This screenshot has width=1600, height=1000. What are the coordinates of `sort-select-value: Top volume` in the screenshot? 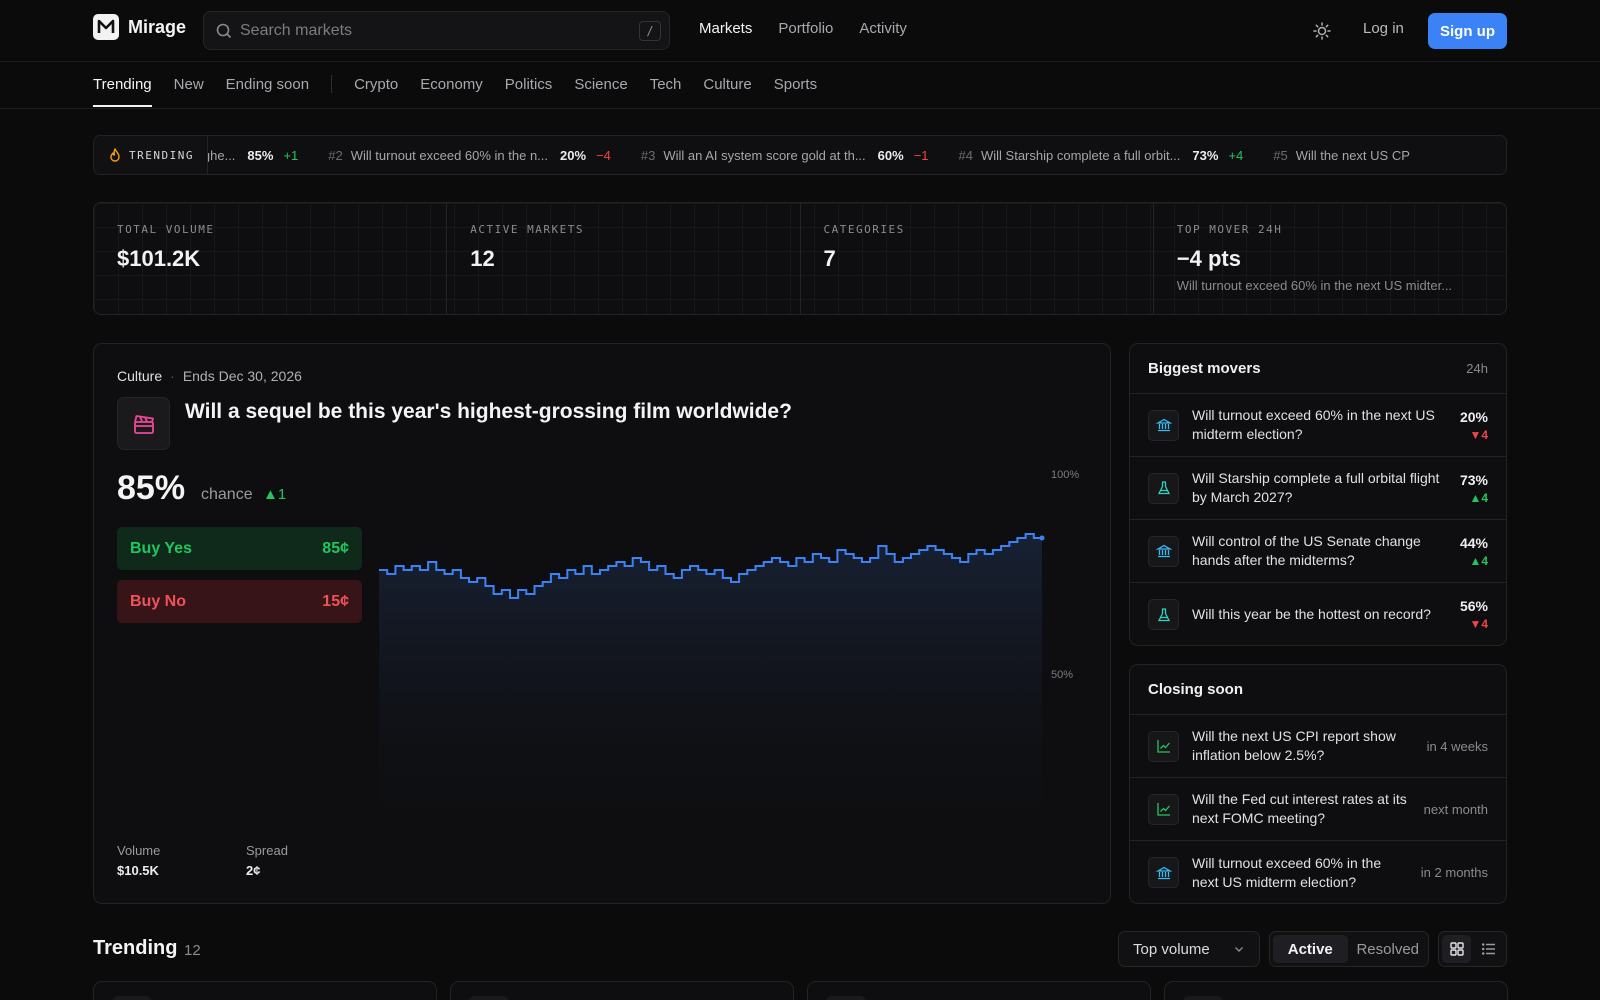 It's located at (1171, 949).